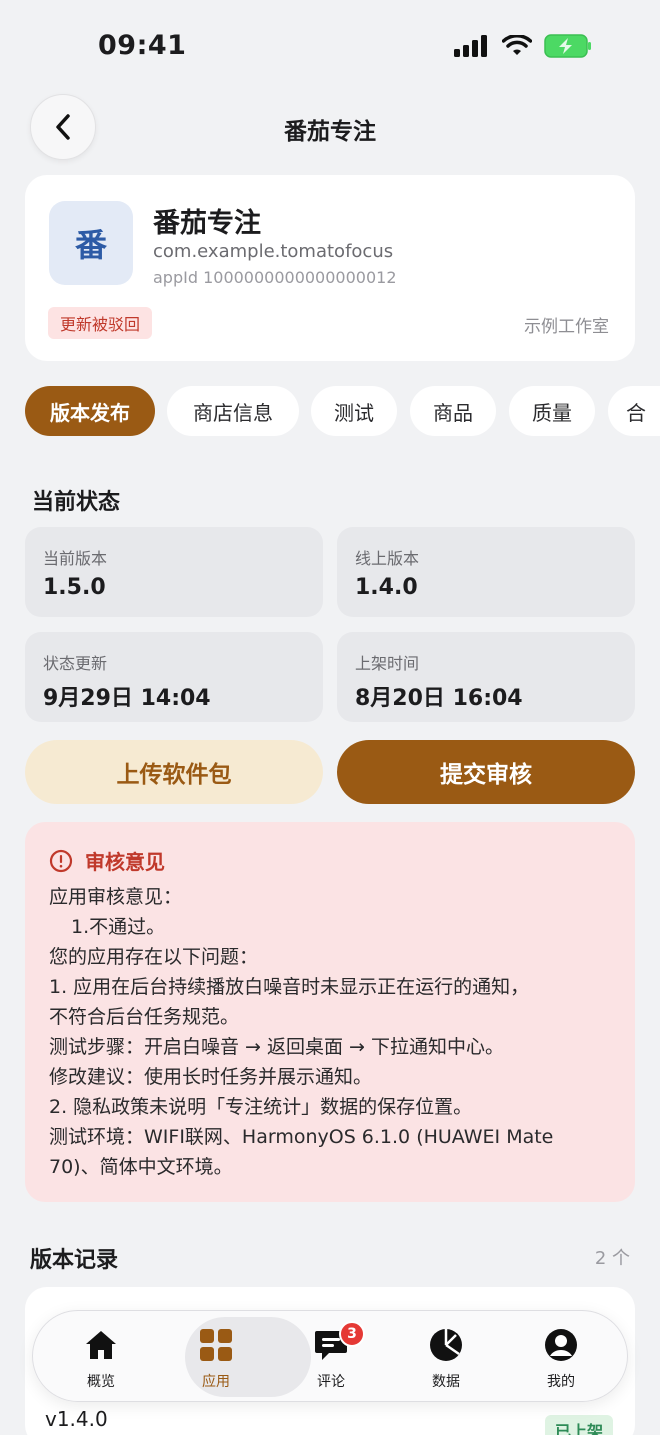 The width and height of the screenshot is (660, 1435). Describe the element at coordinates (453, 411) in the screenshot. I see `tab-products: 商品` at that location.